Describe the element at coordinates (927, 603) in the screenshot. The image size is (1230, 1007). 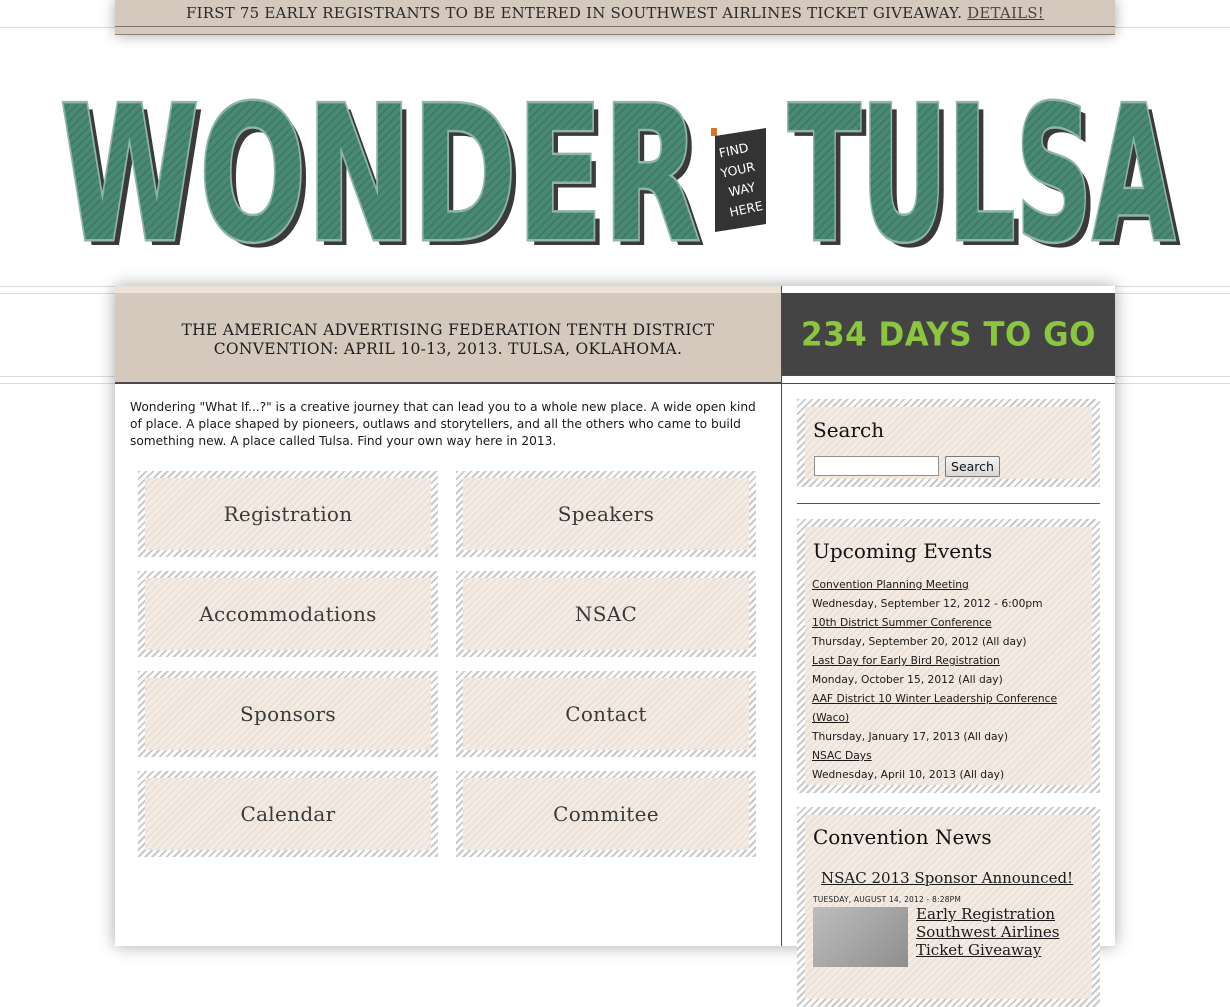
I see `event-date: Wednesday, September 12, 2012 - 6:00pm` at that location.